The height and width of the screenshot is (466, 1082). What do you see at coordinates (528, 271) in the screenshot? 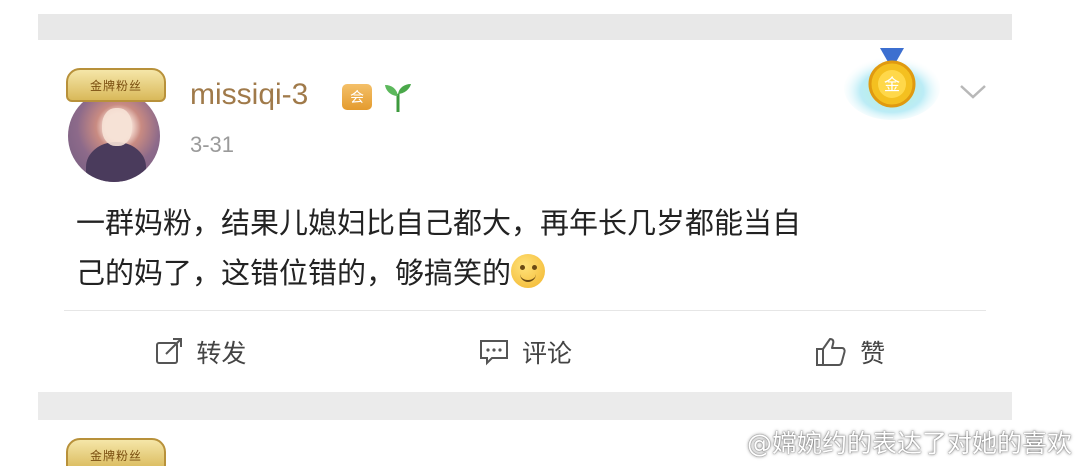
I see `smile-emoji-icon` at bounding box center [528, 271].